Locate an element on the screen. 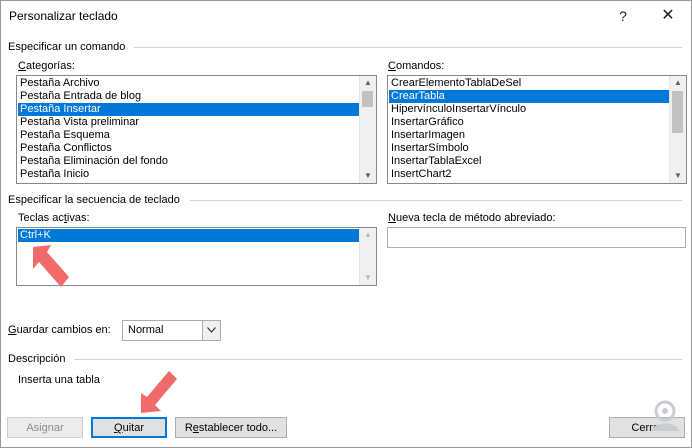 This screenshot has width=692, height=448. description-text: Inserta una tabla is located at coordinates (59, 380).